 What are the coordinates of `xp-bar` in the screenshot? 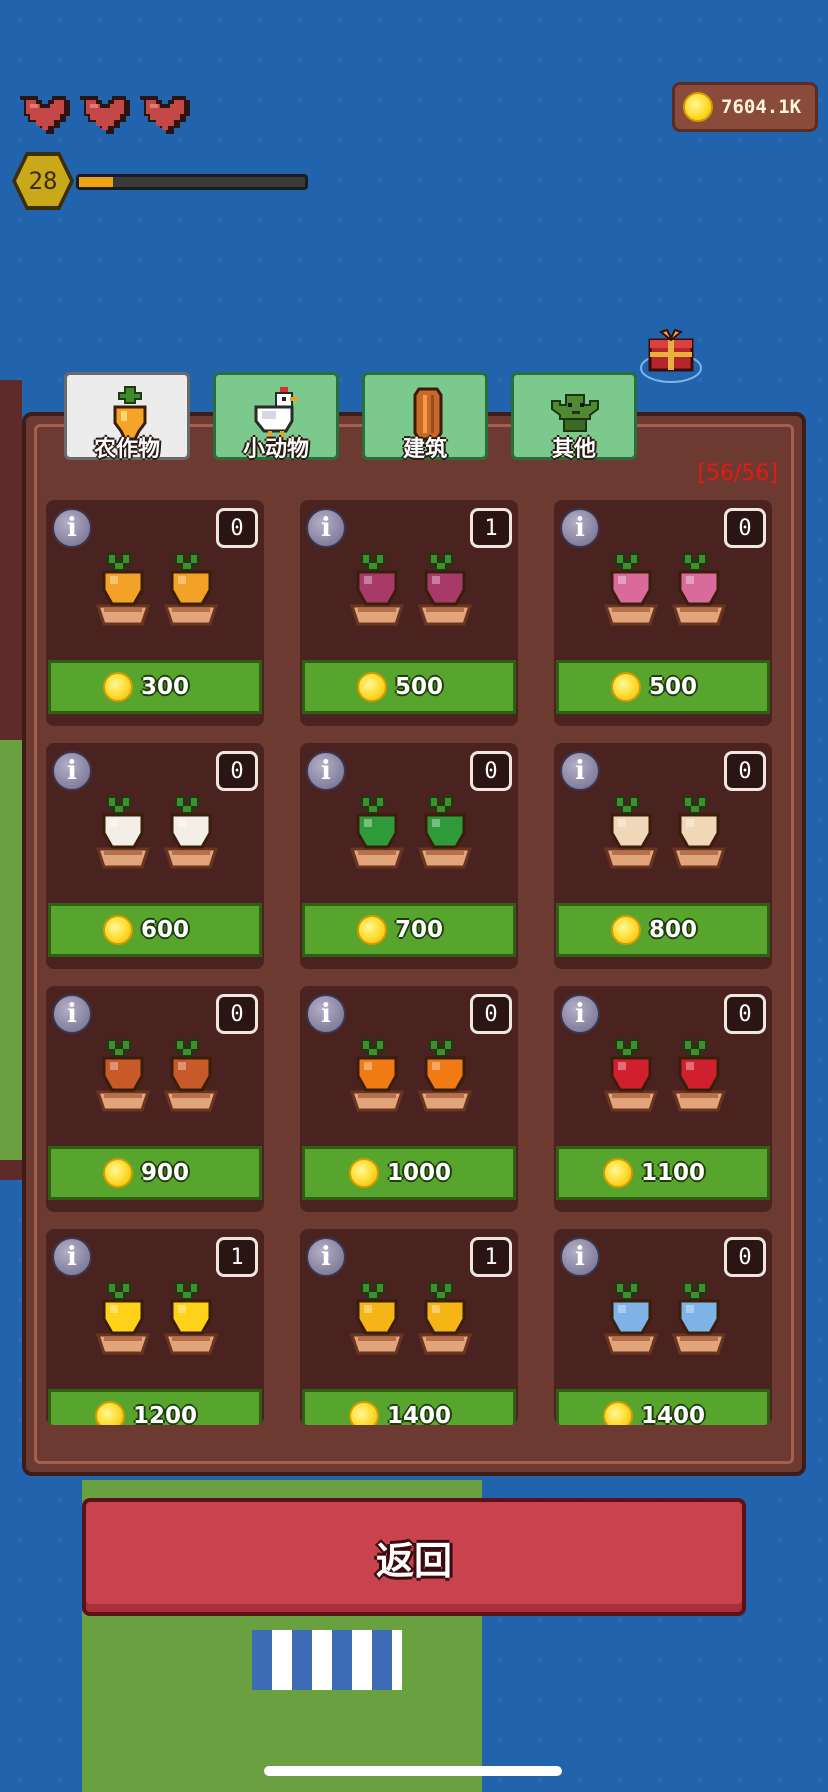 It's located at (192, 182).